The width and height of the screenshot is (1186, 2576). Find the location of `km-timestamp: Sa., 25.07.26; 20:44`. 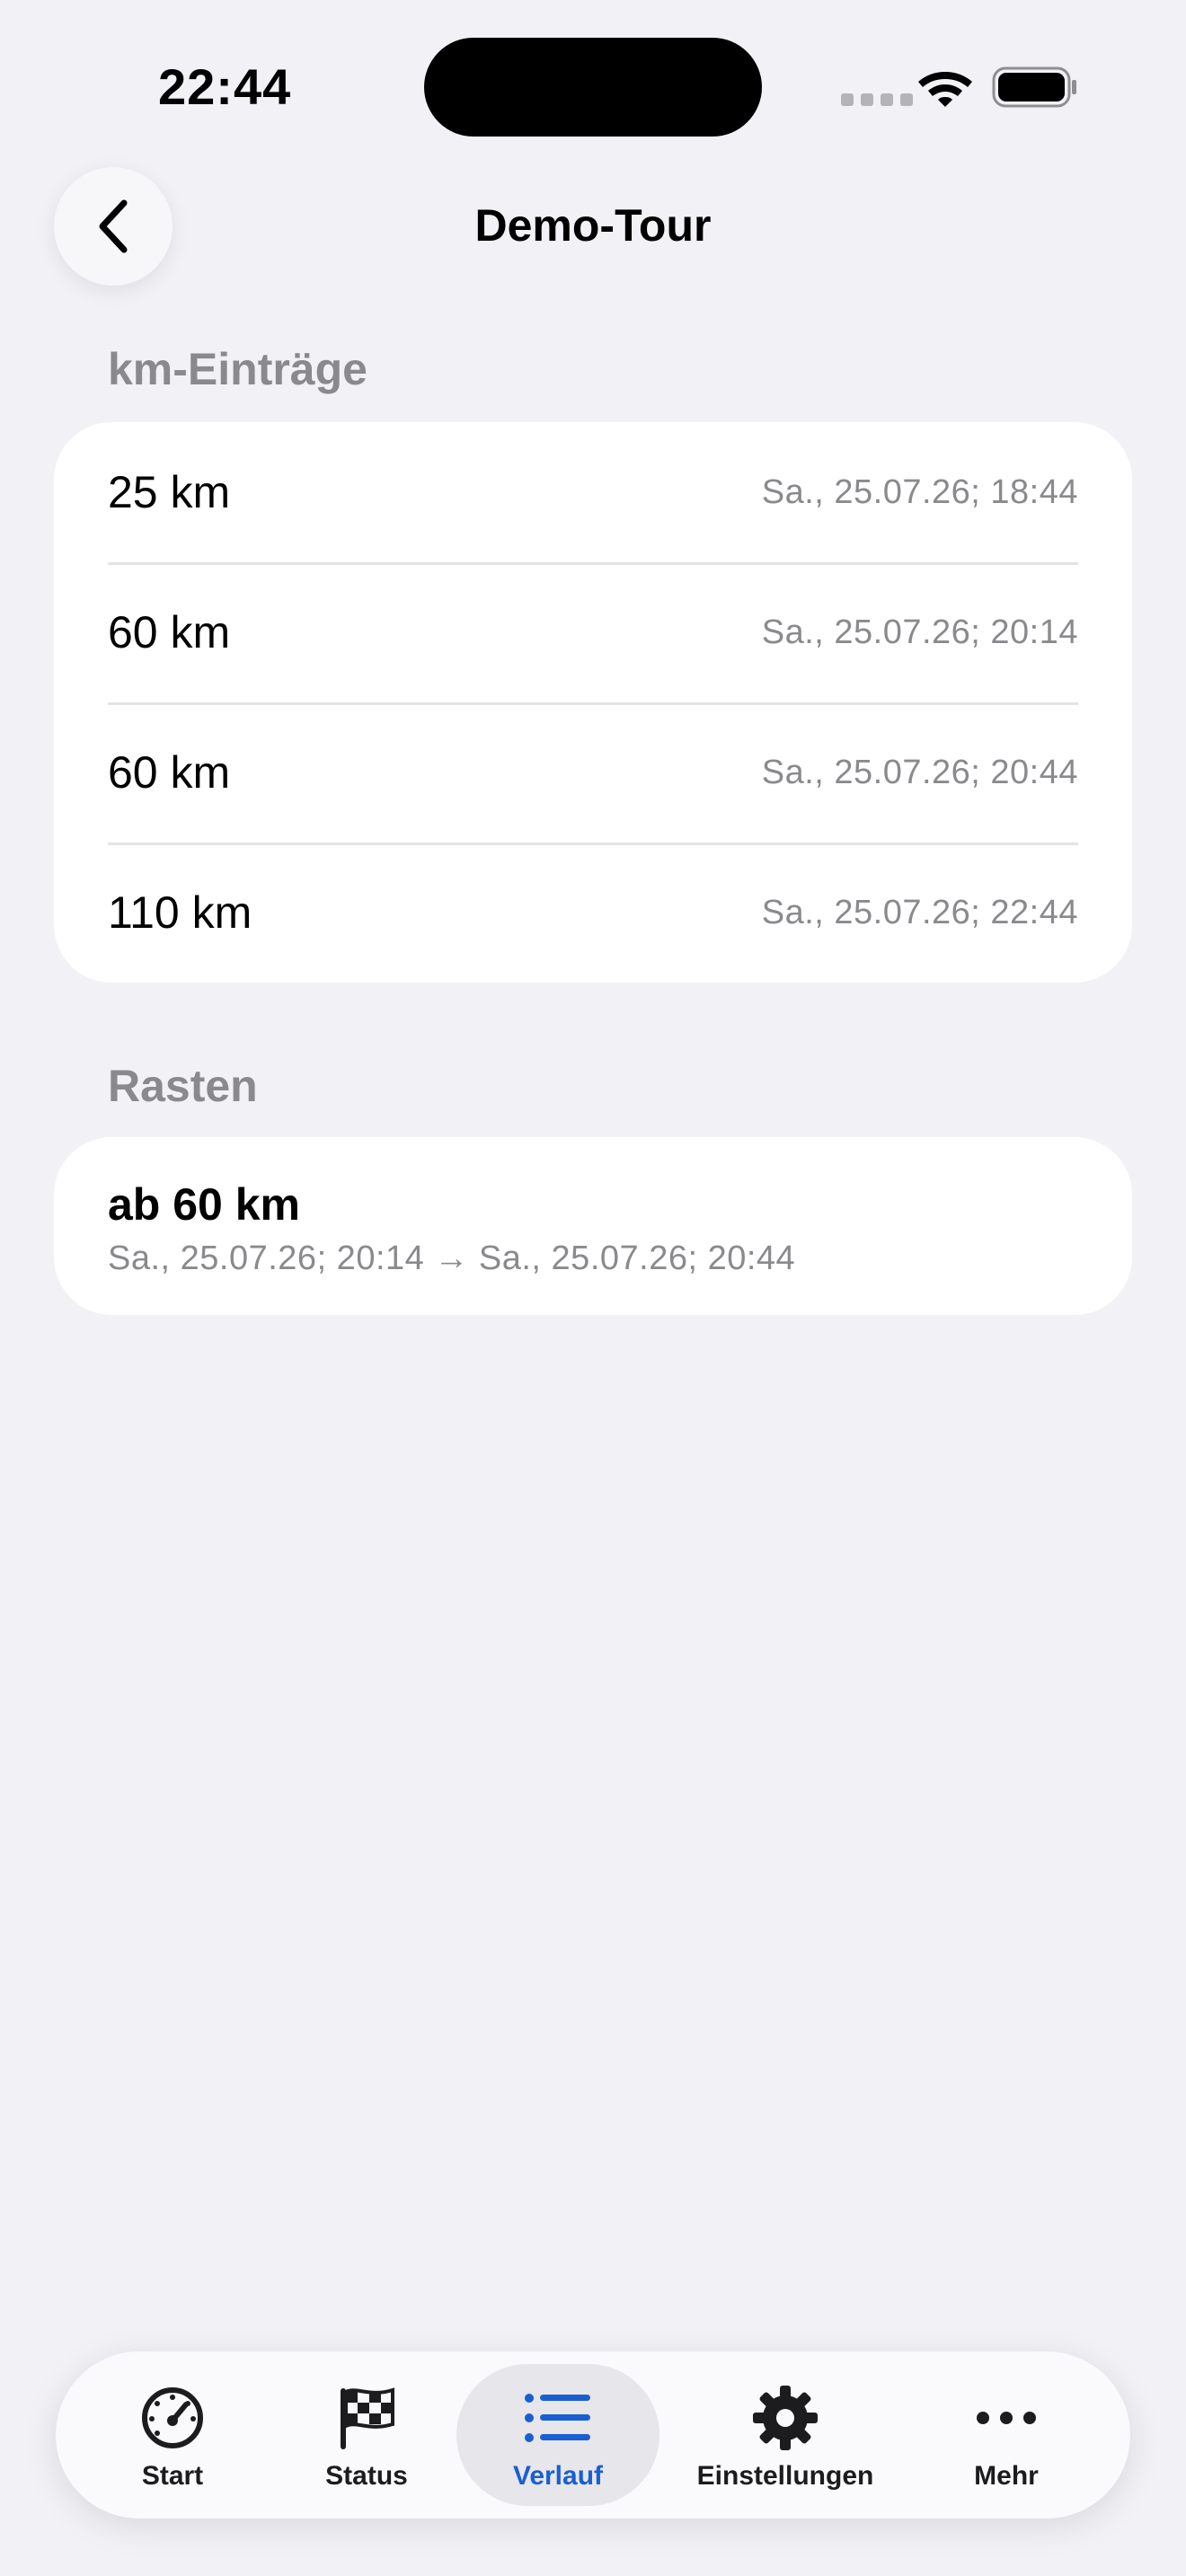

km-timestamp: Sa., 25.07.26; 20:44 is located at coordinates (919, 772).